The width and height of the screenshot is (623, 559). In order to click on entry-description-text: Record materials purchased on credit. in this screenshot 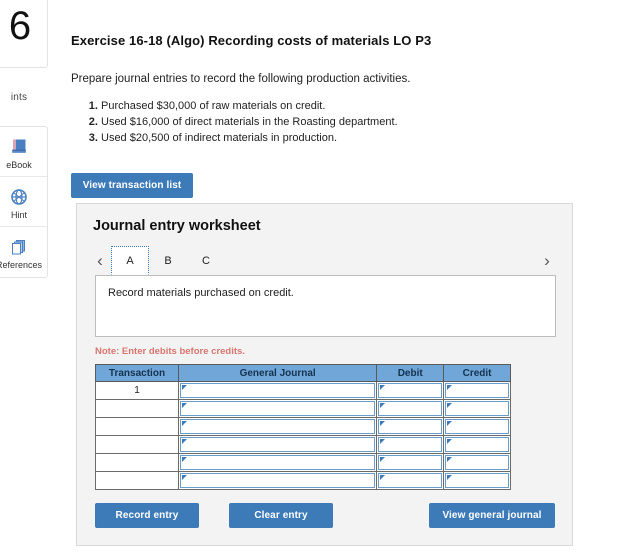, I will do `click(201, 293)`.